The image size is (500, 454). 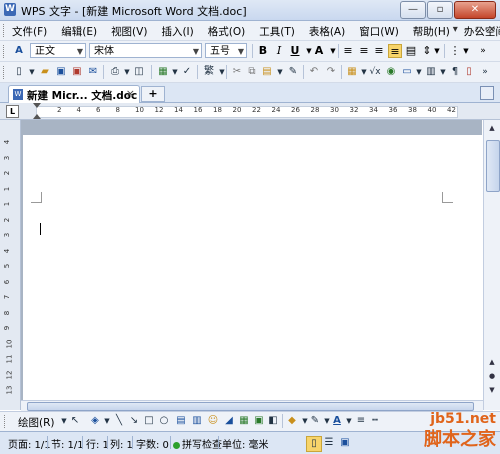 What do you see at coordinates (478, 29) in the screenshot?
I see `document-window-control: ▫` at bounding box center [478, 29].